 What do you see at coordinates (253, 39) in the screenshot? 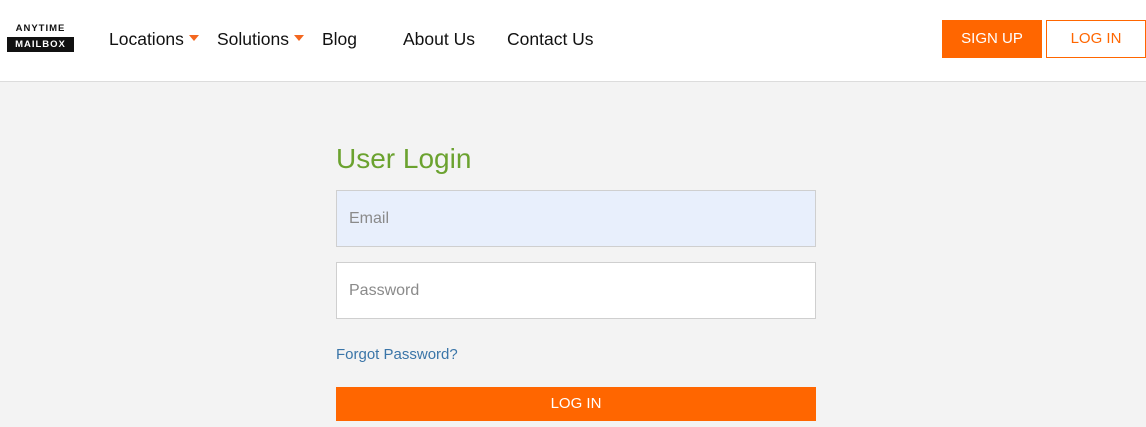
I see `nav-solutions-label: Solutions` at bounding box center [253, 39].